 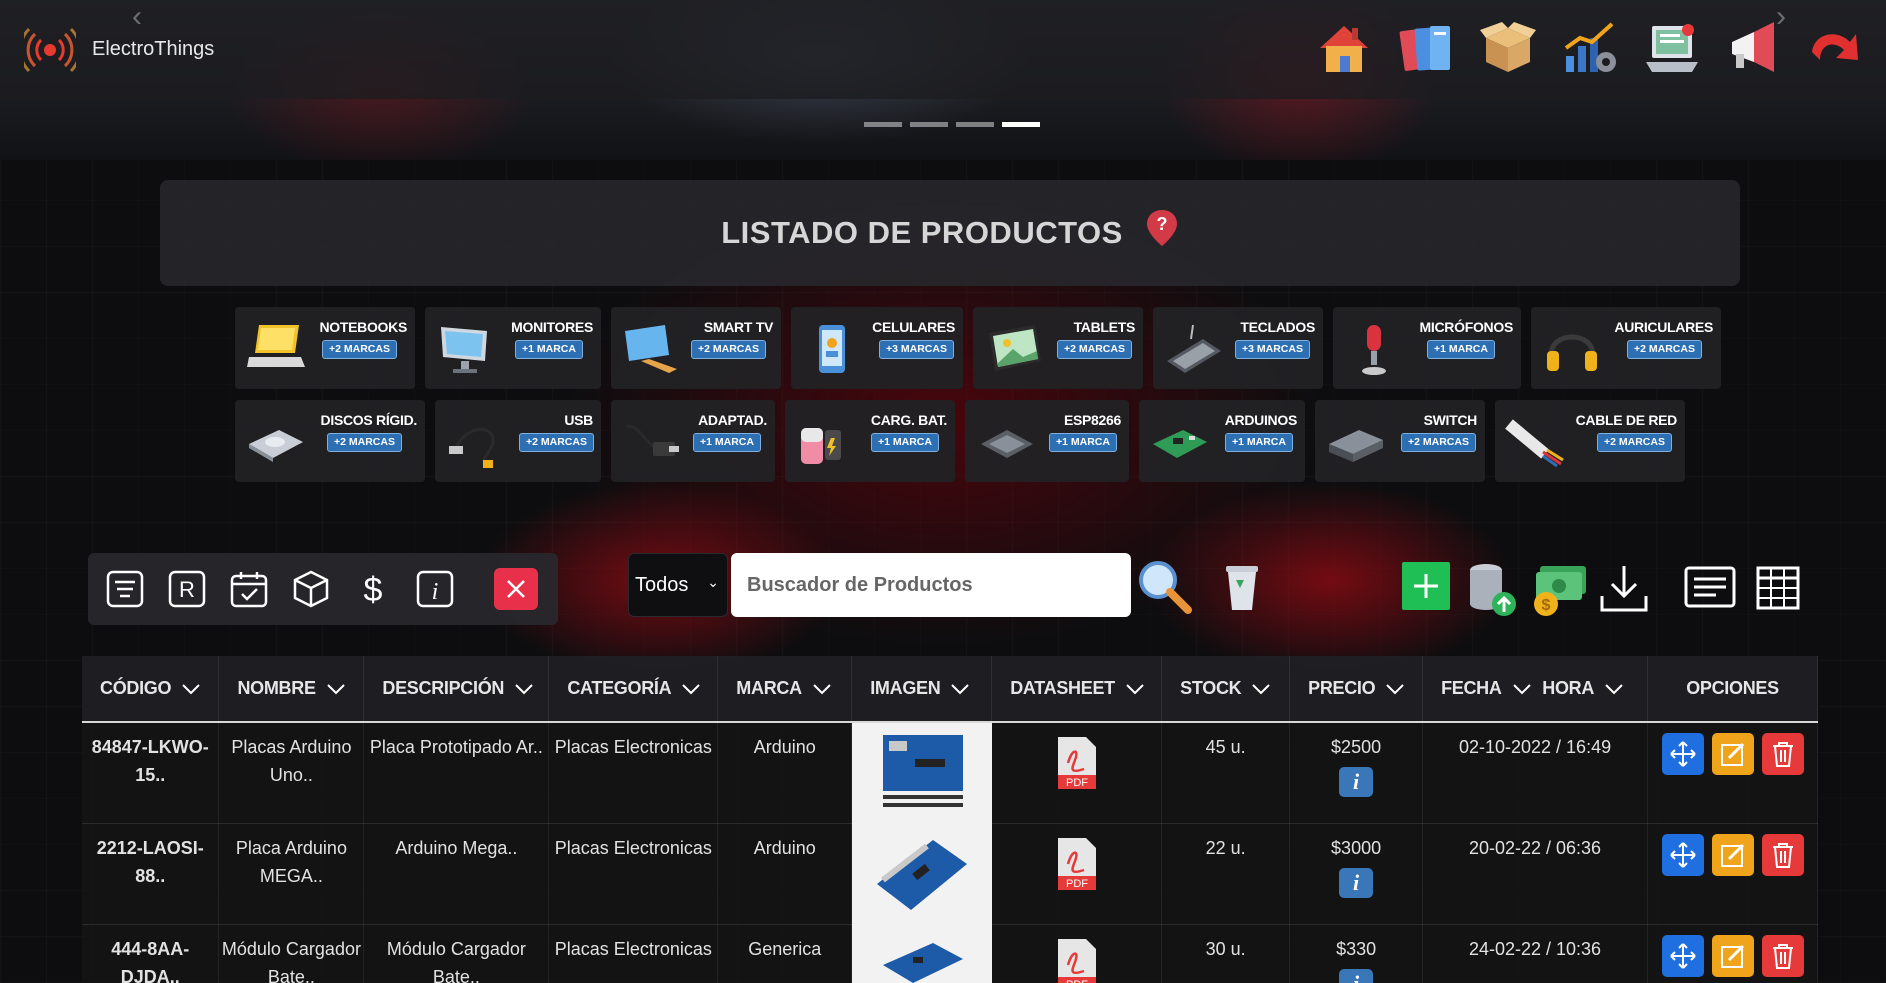 What do you see at coordinates (373, 589) in the screenshot?
I see `dollar-icon: $` at bounding box center [373, 589].